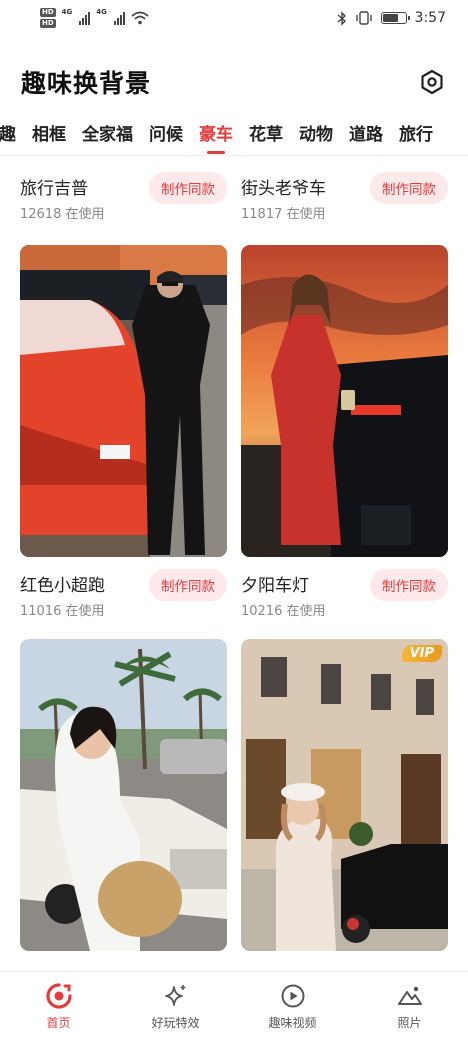 This screenshot has height=1039, width=468. I want to click on battery-level, so click(390, 18).